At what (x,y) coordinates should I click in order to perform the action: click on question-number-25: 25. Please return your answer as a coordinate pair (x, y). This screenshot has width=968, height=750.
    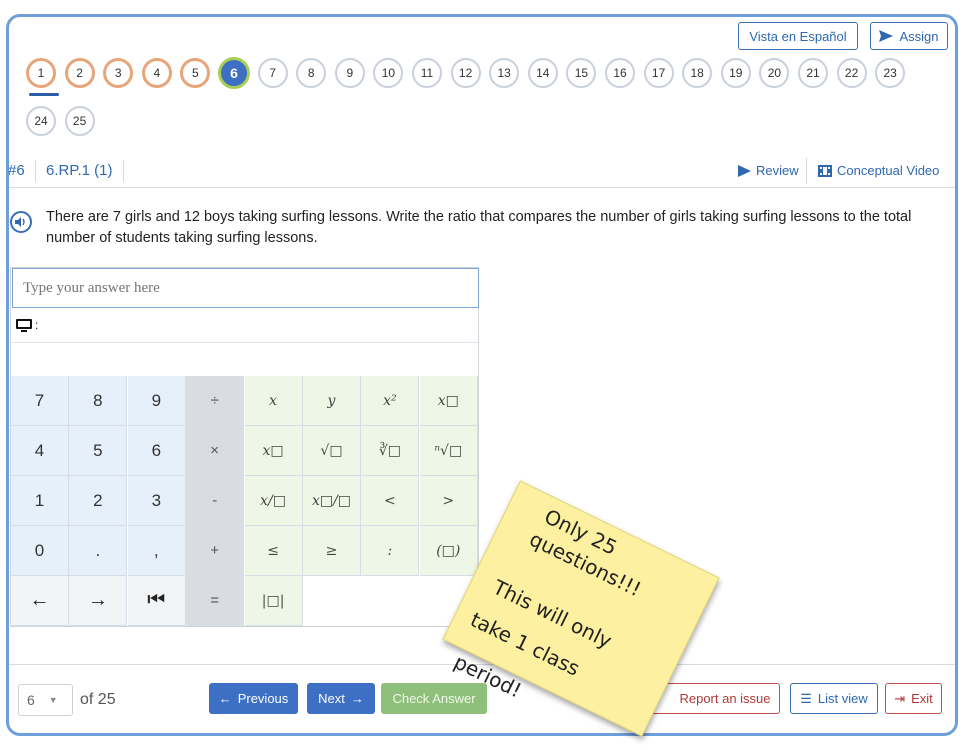
    Looking at the image, I should click on (79, 121).